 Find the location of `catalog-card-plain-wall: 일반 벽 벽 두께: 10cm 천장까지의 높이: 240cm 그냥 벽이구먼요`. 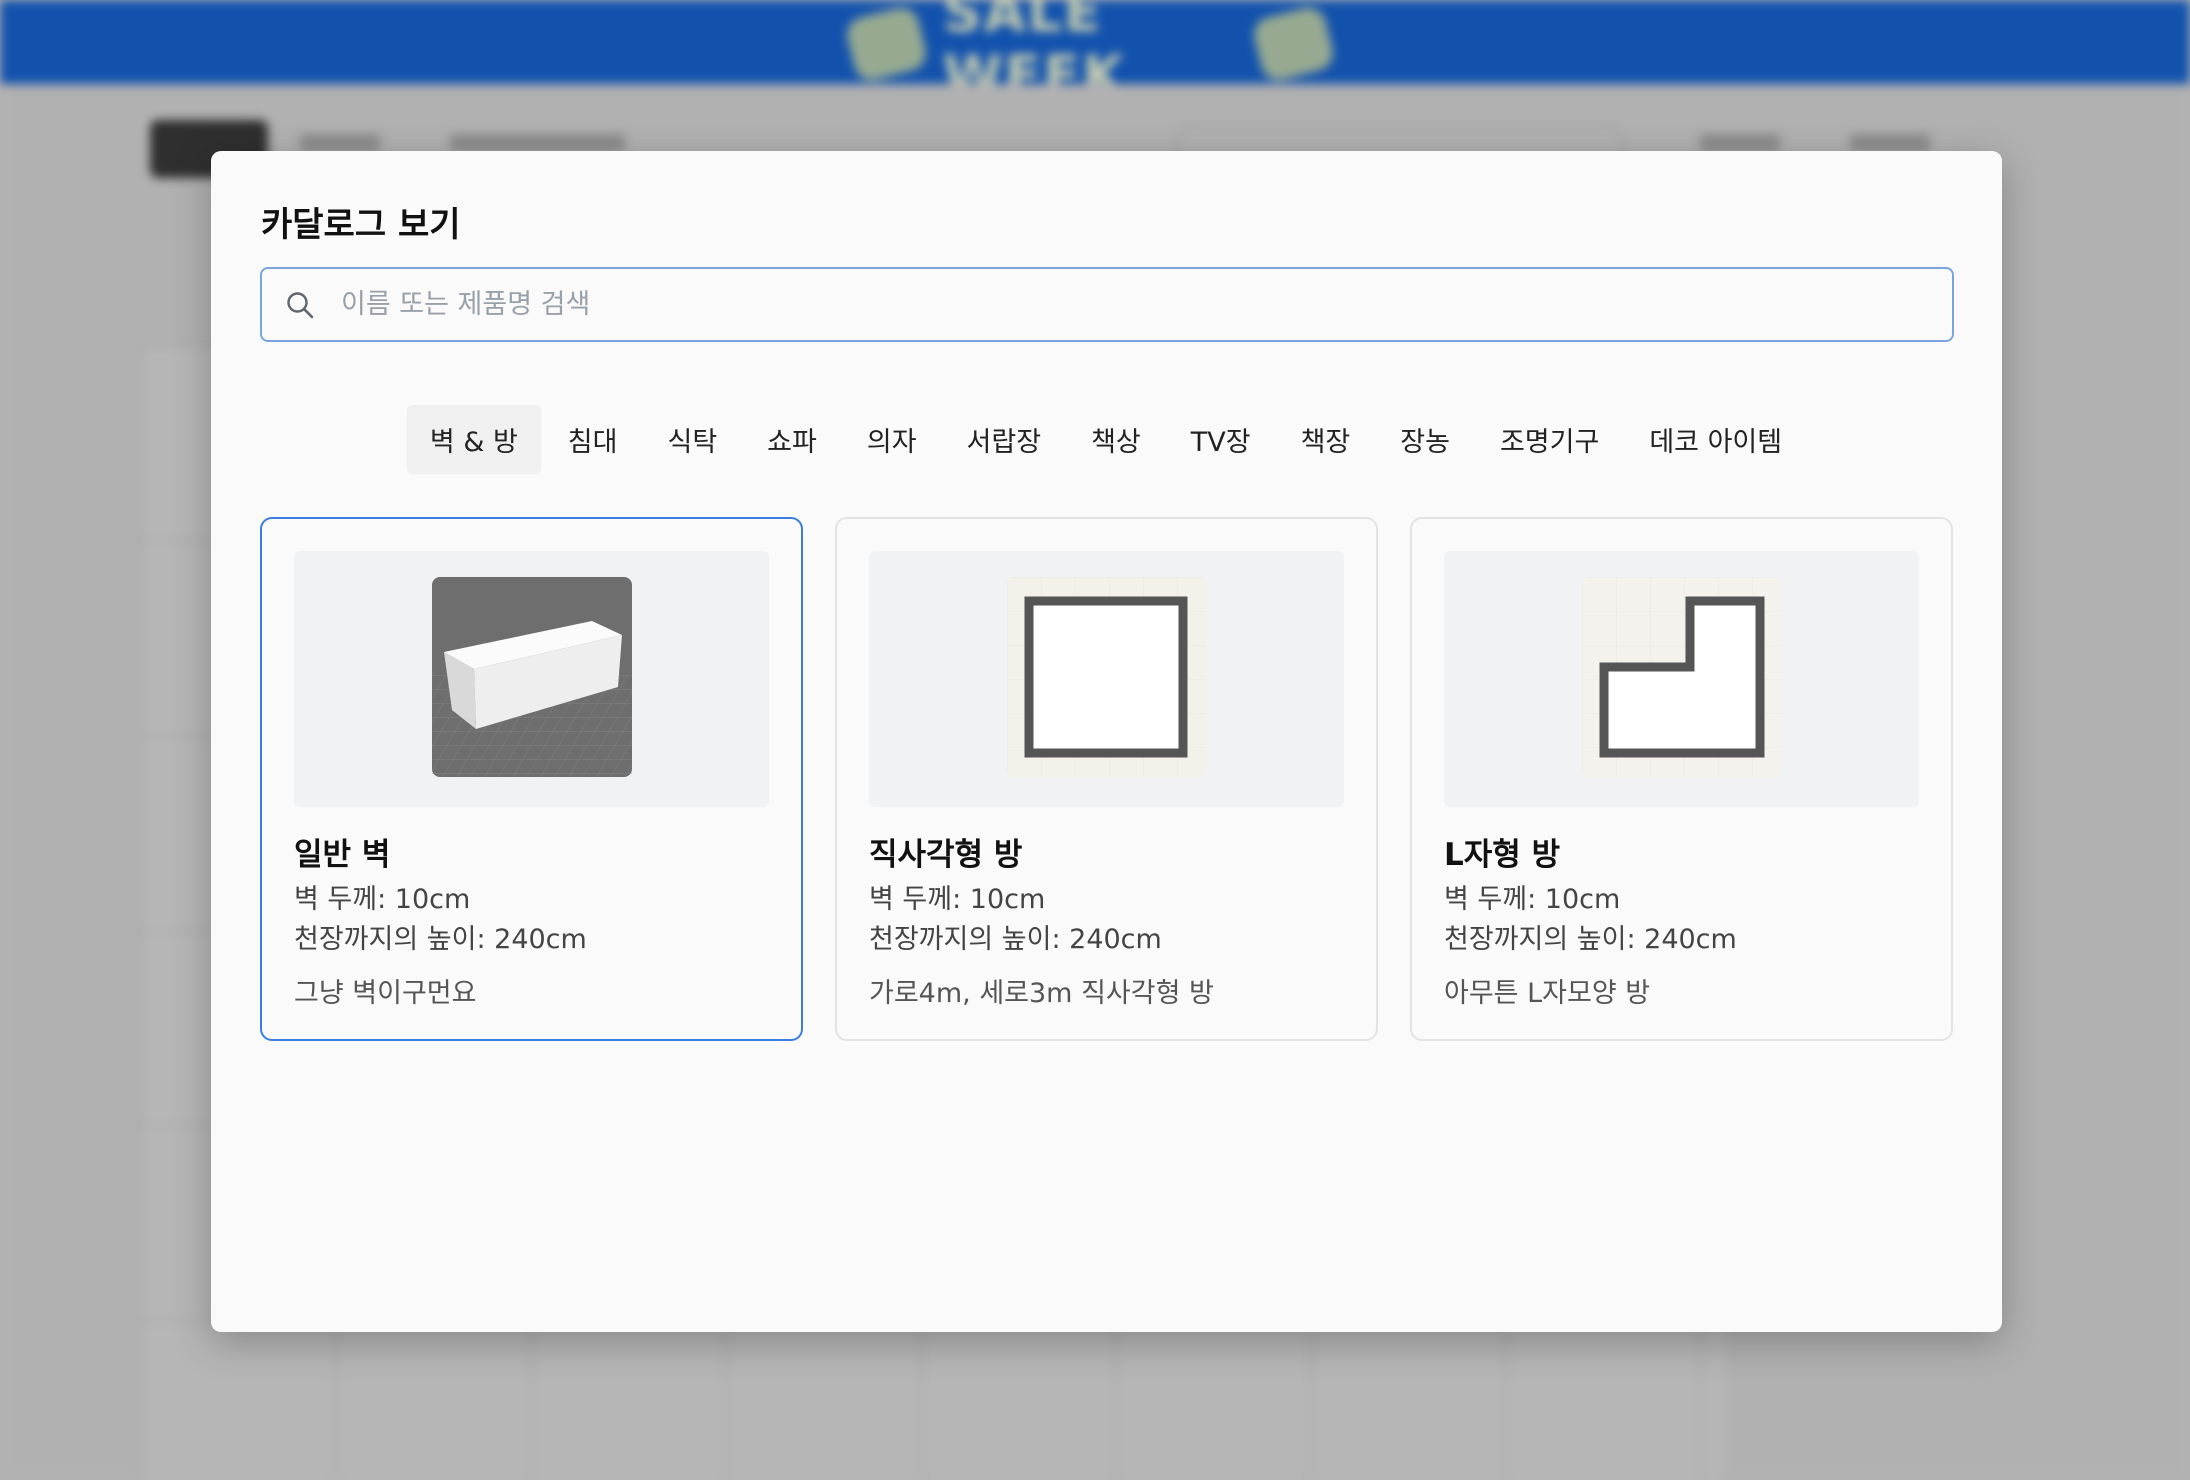

catalog-card-plain-wall: 일반 벽 벽 두께: 10cm 천장까지의 높이: 240cm 그냥 벽이구먼요 is located at coordinates (531, 779).